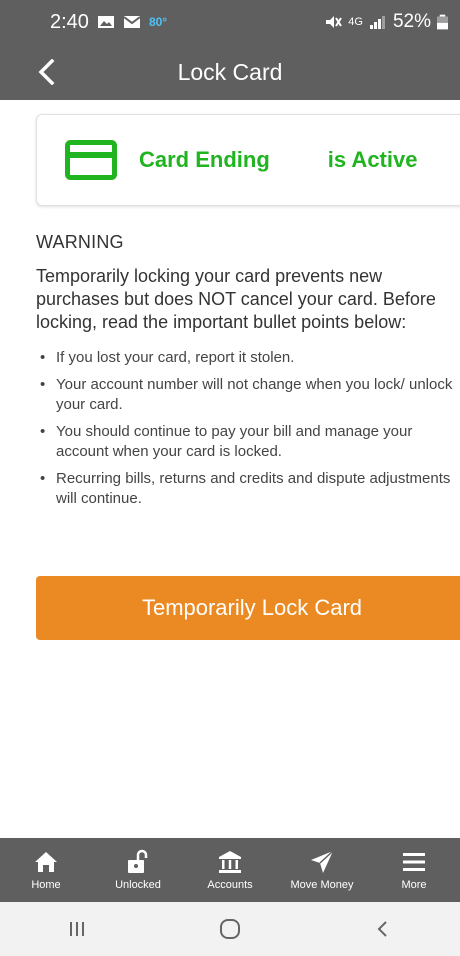 Image resolution: width=460 pixels, height=956 pixels. I want to click on nav-label: Move Money, so click(322, 885).